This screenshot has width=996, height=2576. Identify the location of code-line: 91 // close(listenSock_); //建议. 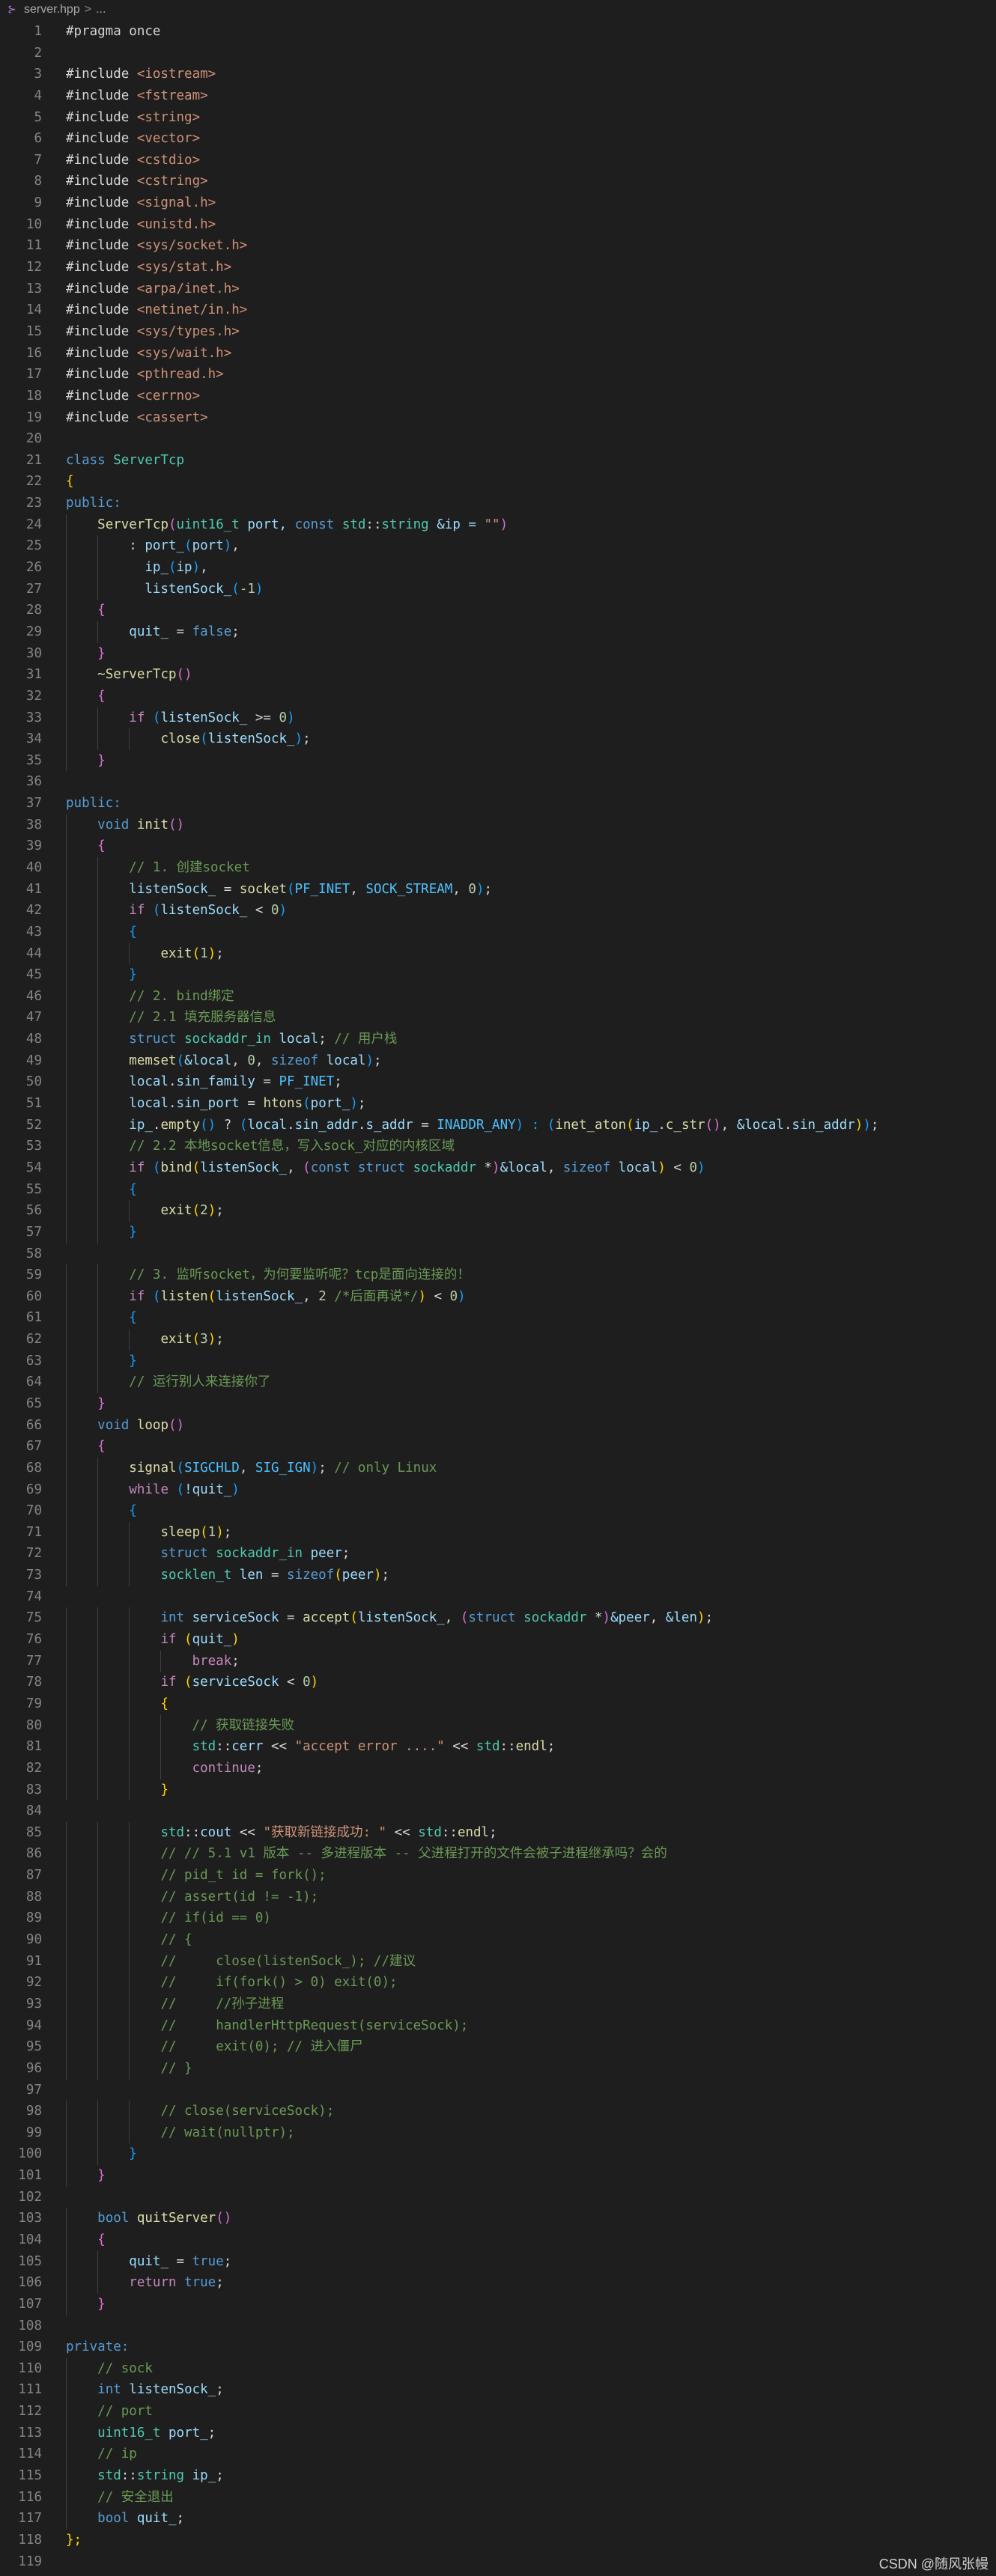
(498, 1961).